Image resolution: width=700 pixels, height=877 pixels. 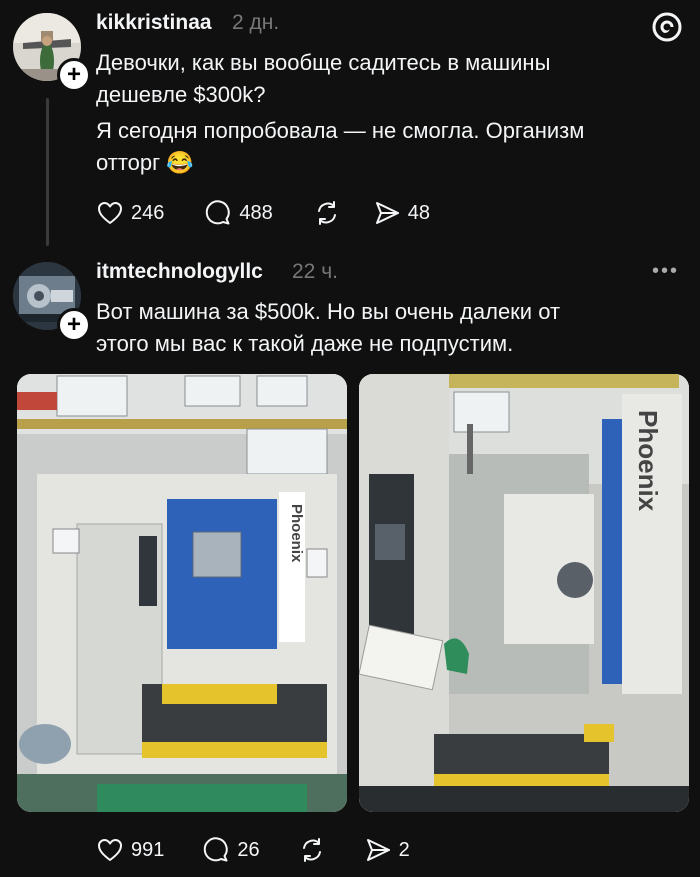 What do you see at coordinates (418, 212) in the screenshot?
I see `share-count: 48` at bounding box center [418, 212].